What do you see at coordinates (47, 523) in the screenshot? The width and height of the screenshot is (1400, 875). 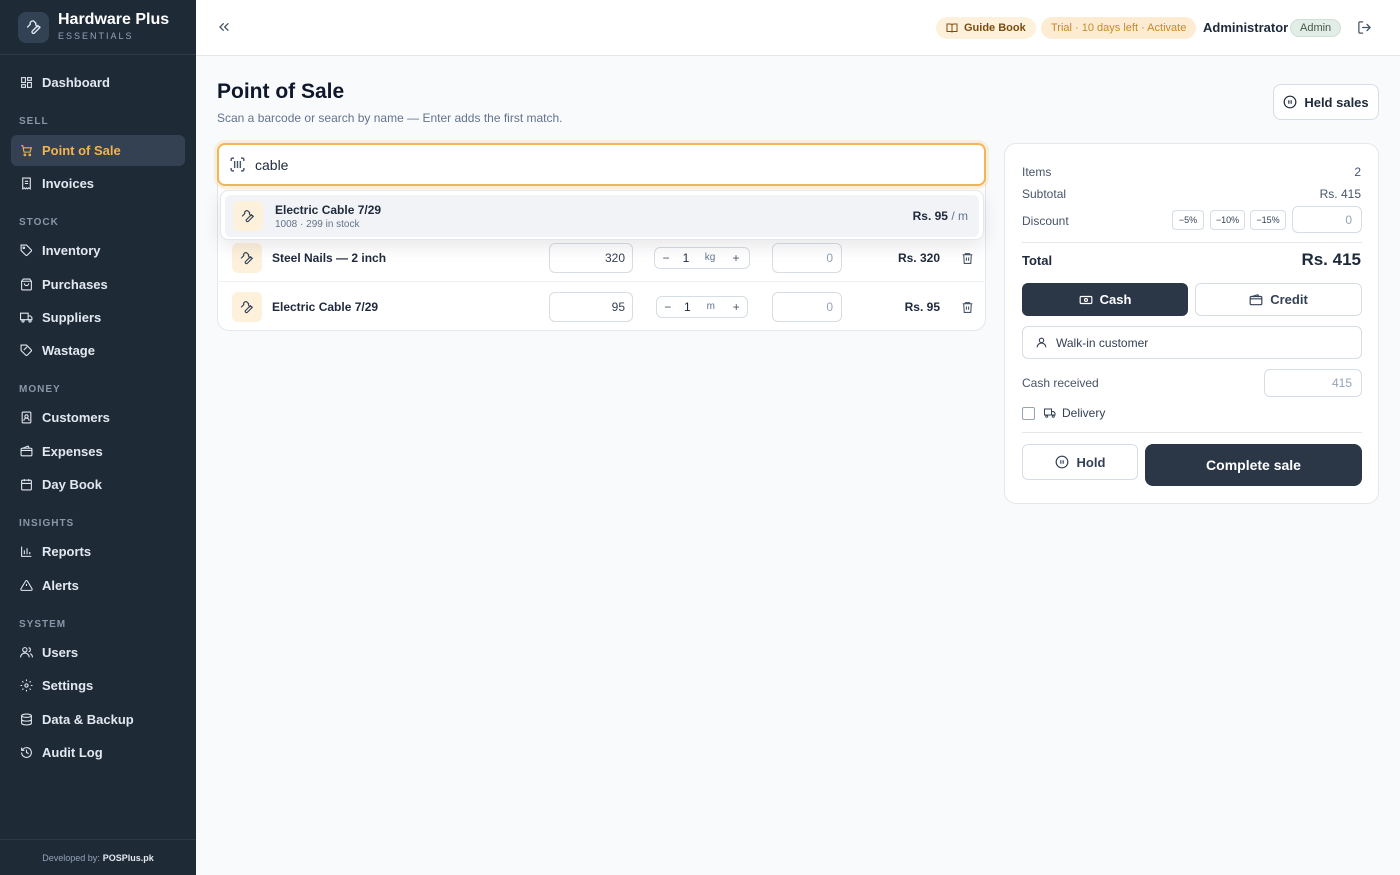 I see `section-insights: INSIGHTS` at bounding box center [47, 523].